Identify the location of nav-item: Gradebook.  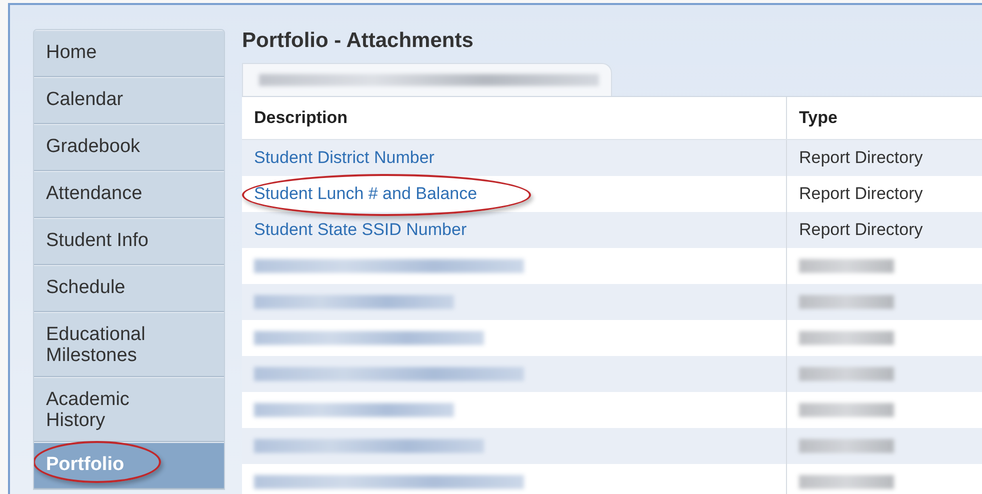
(129, 147).